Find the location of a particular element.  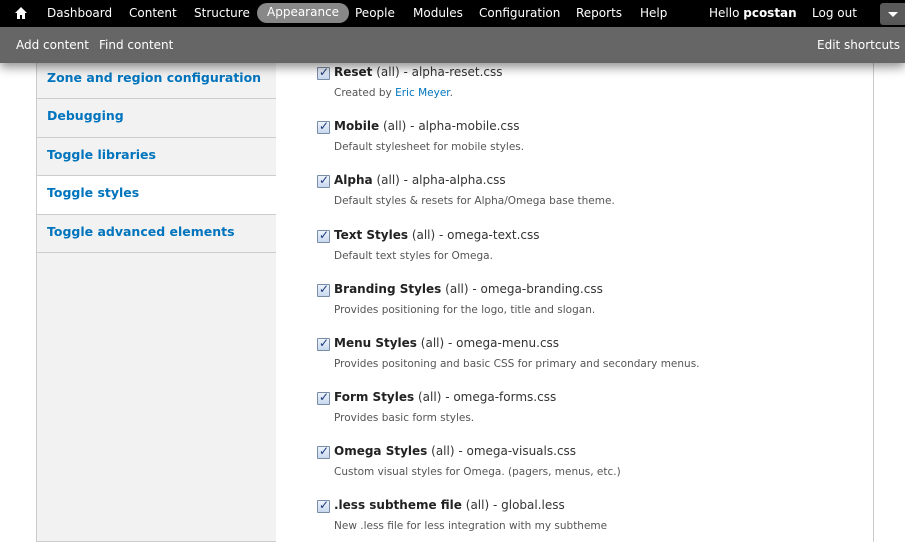

eric-meyer-link: Eric Meyer is located at coordinates (422, 93).